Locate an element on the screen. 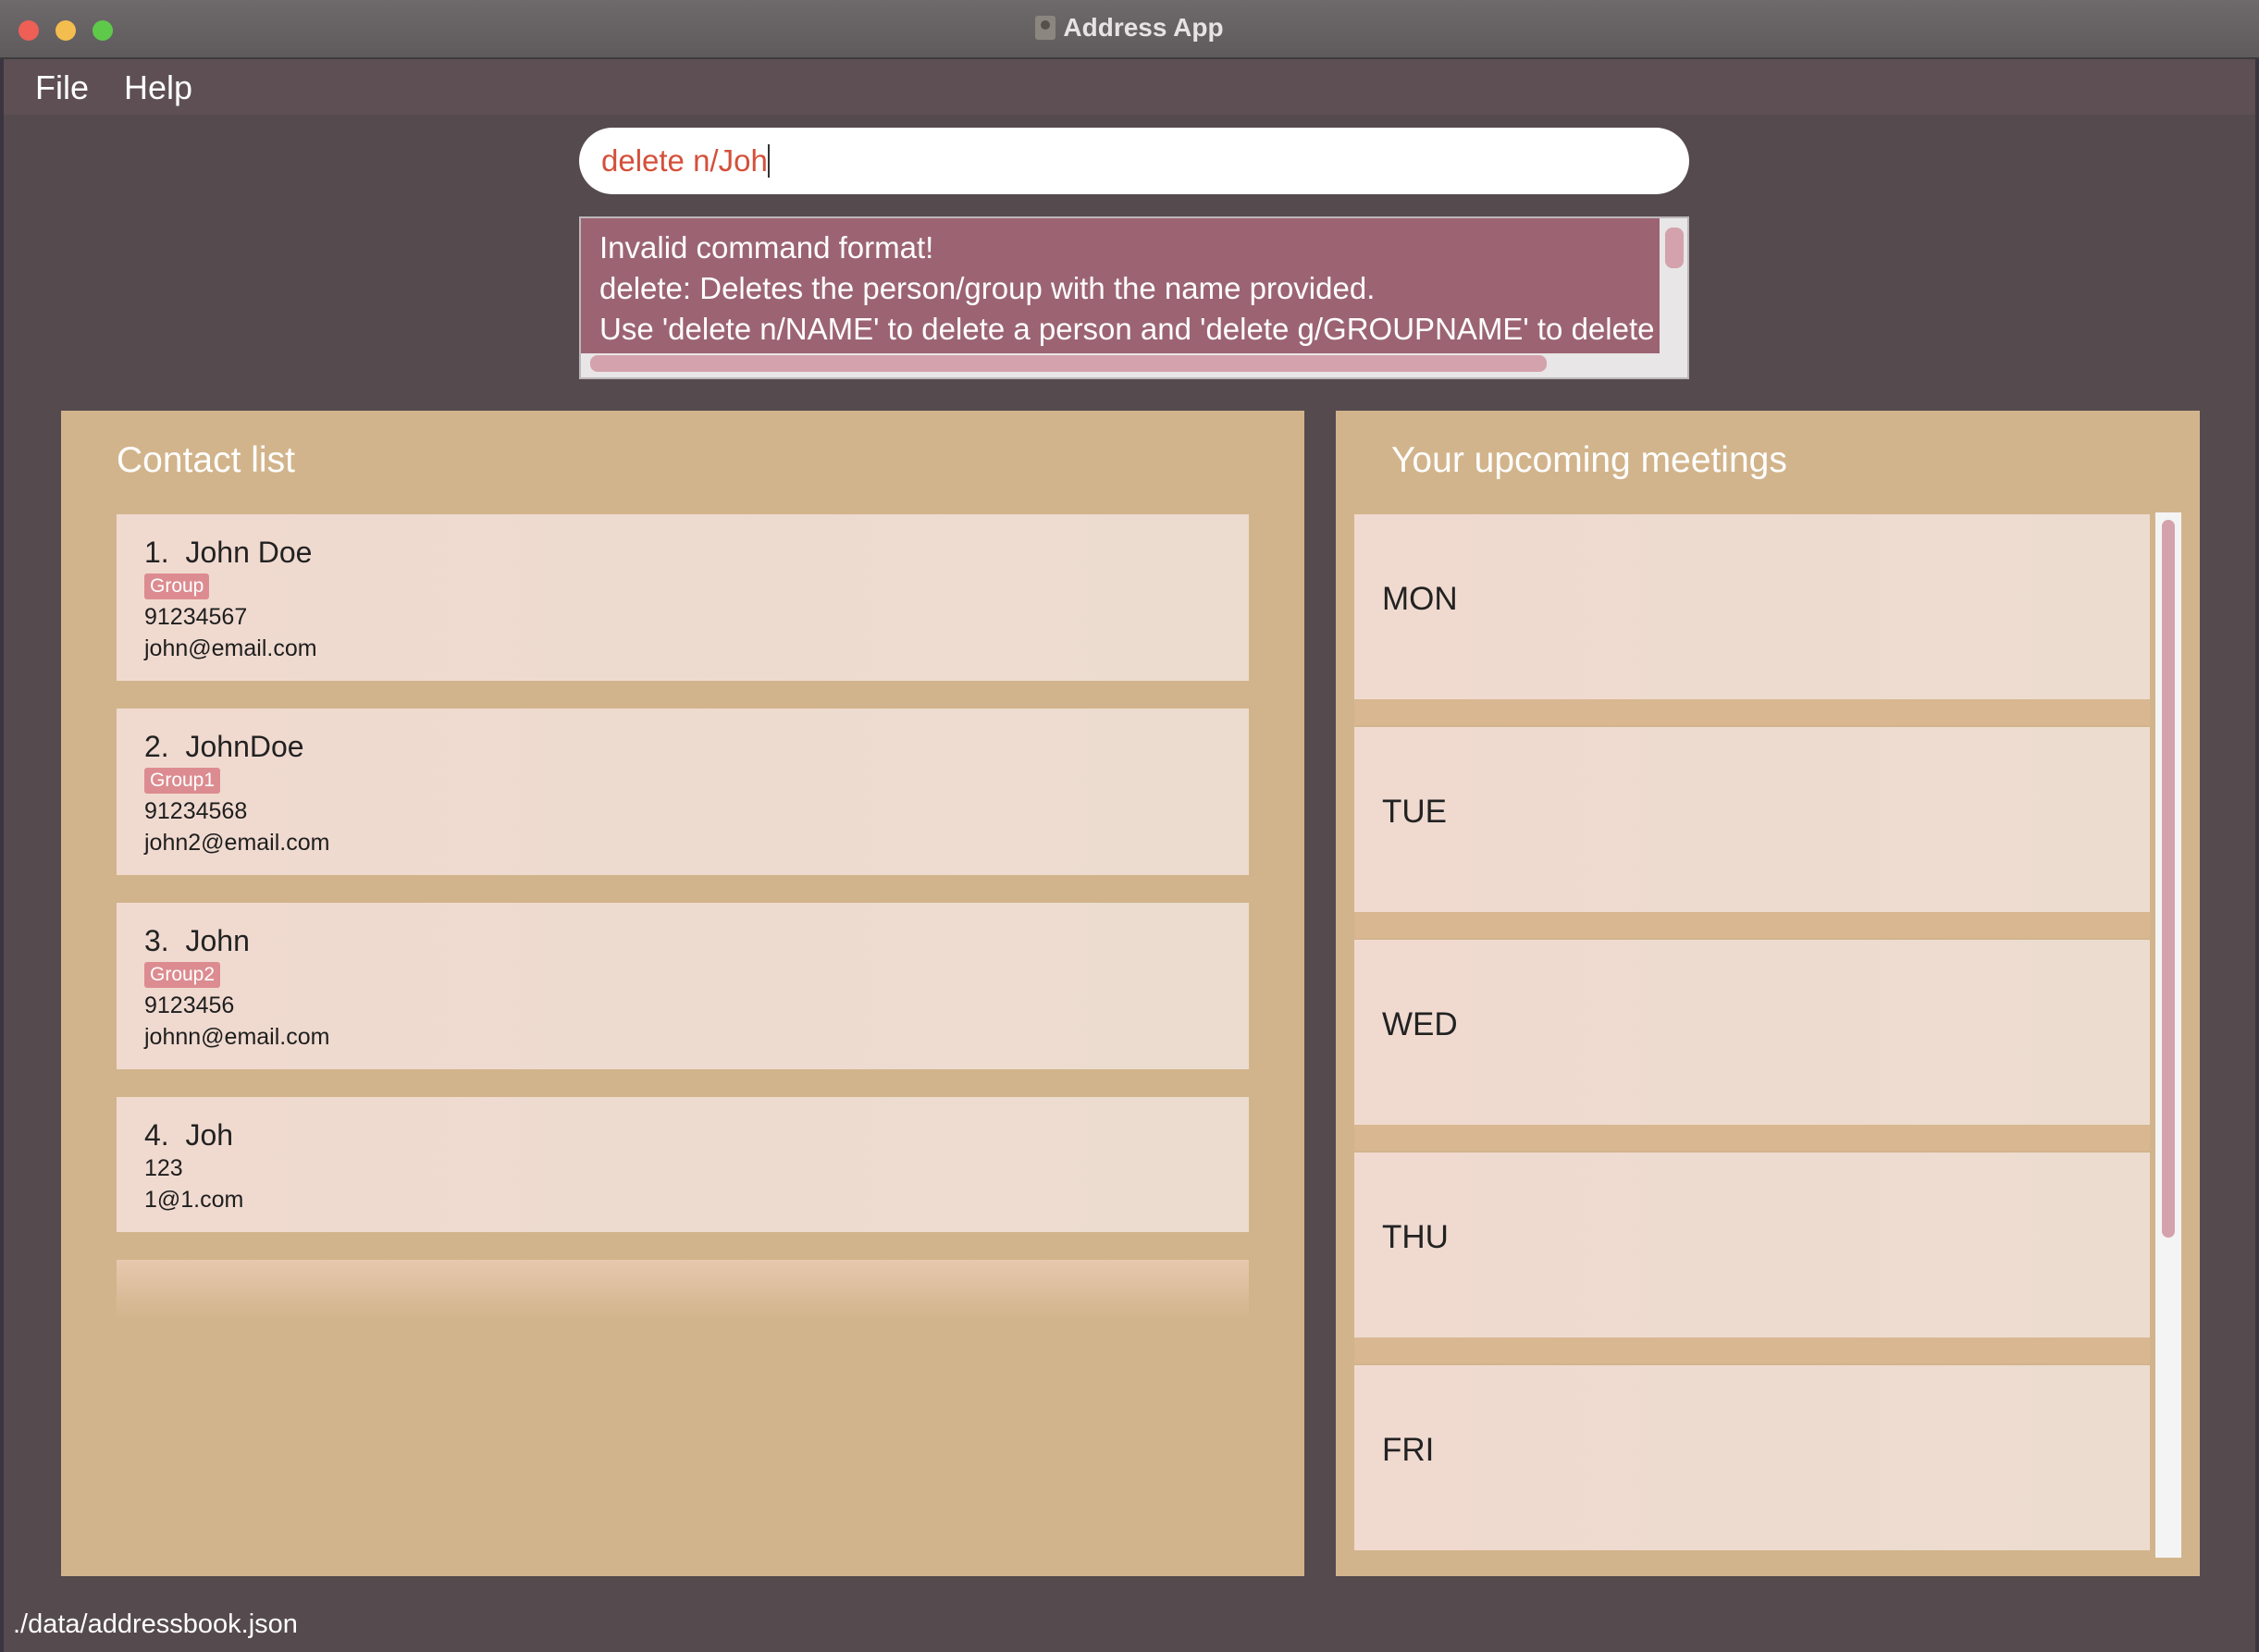 This screenshot has width=2259, height=1652. list-fade-placeholder is located at coordinates (683, 1289).